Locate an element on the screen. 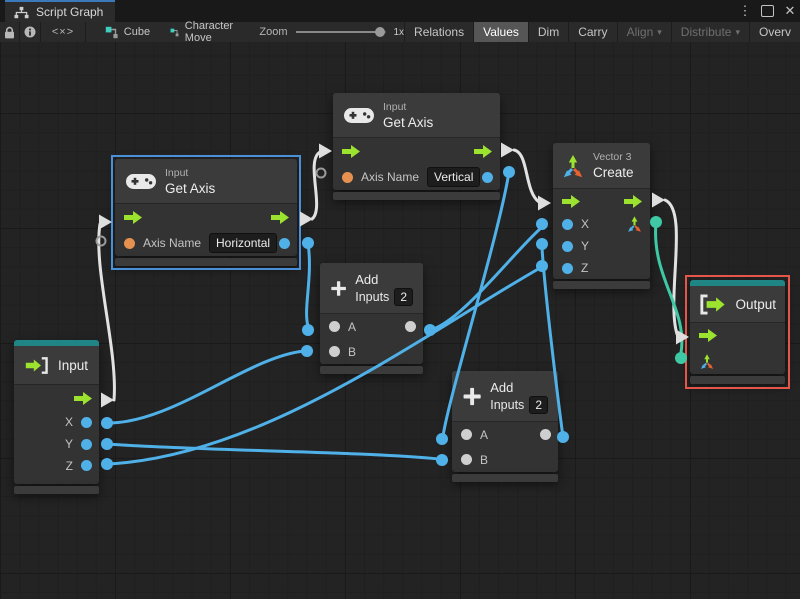 The width and height of the screenshot is (800, 599). graph-asset-icon is located at coordinates (111, 32).